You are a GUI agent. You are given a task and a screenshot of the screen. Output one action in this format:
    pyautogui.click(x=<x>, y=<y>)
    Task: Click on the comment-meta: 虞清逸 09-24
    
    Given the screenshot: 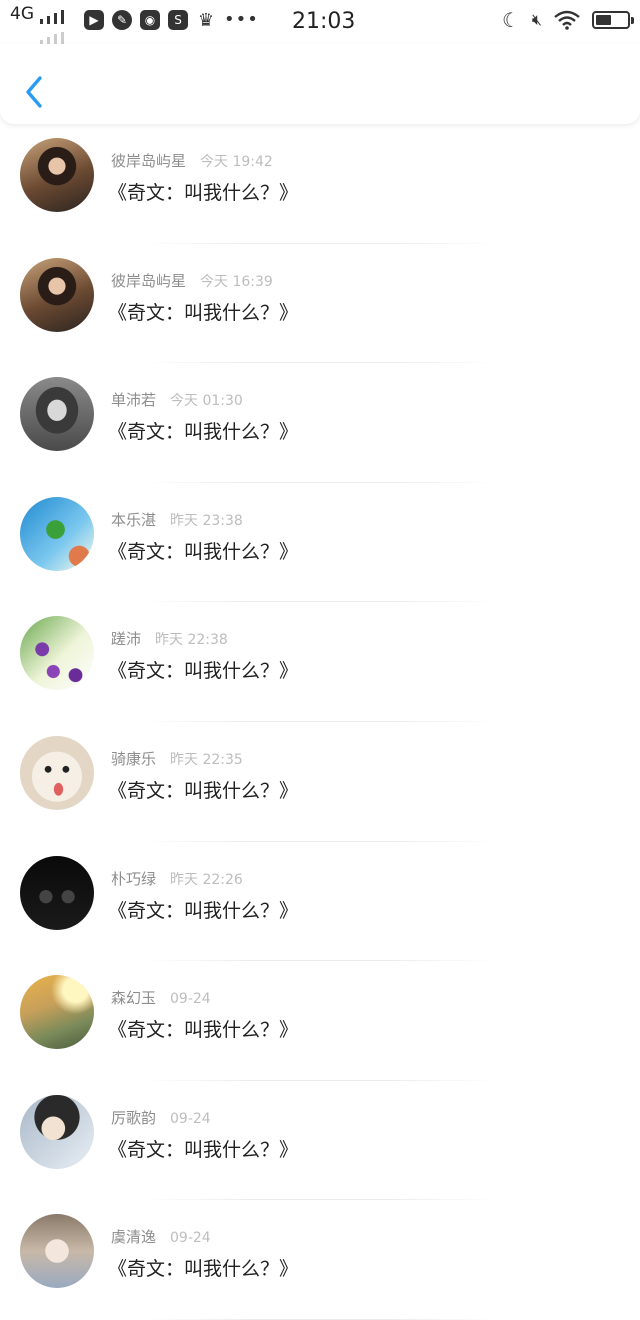 What is the action you would take?
    pyautogui.click(x=161, y=1236)
    